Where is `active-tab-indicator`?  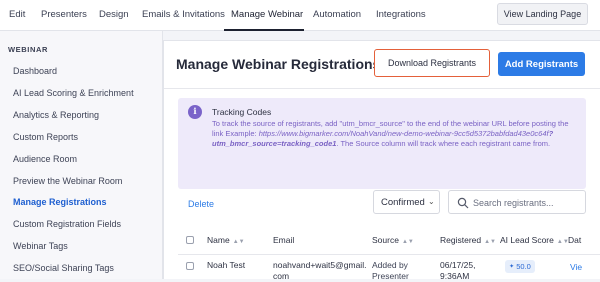 active-tab-indicator is located at coordinates (264, 30).